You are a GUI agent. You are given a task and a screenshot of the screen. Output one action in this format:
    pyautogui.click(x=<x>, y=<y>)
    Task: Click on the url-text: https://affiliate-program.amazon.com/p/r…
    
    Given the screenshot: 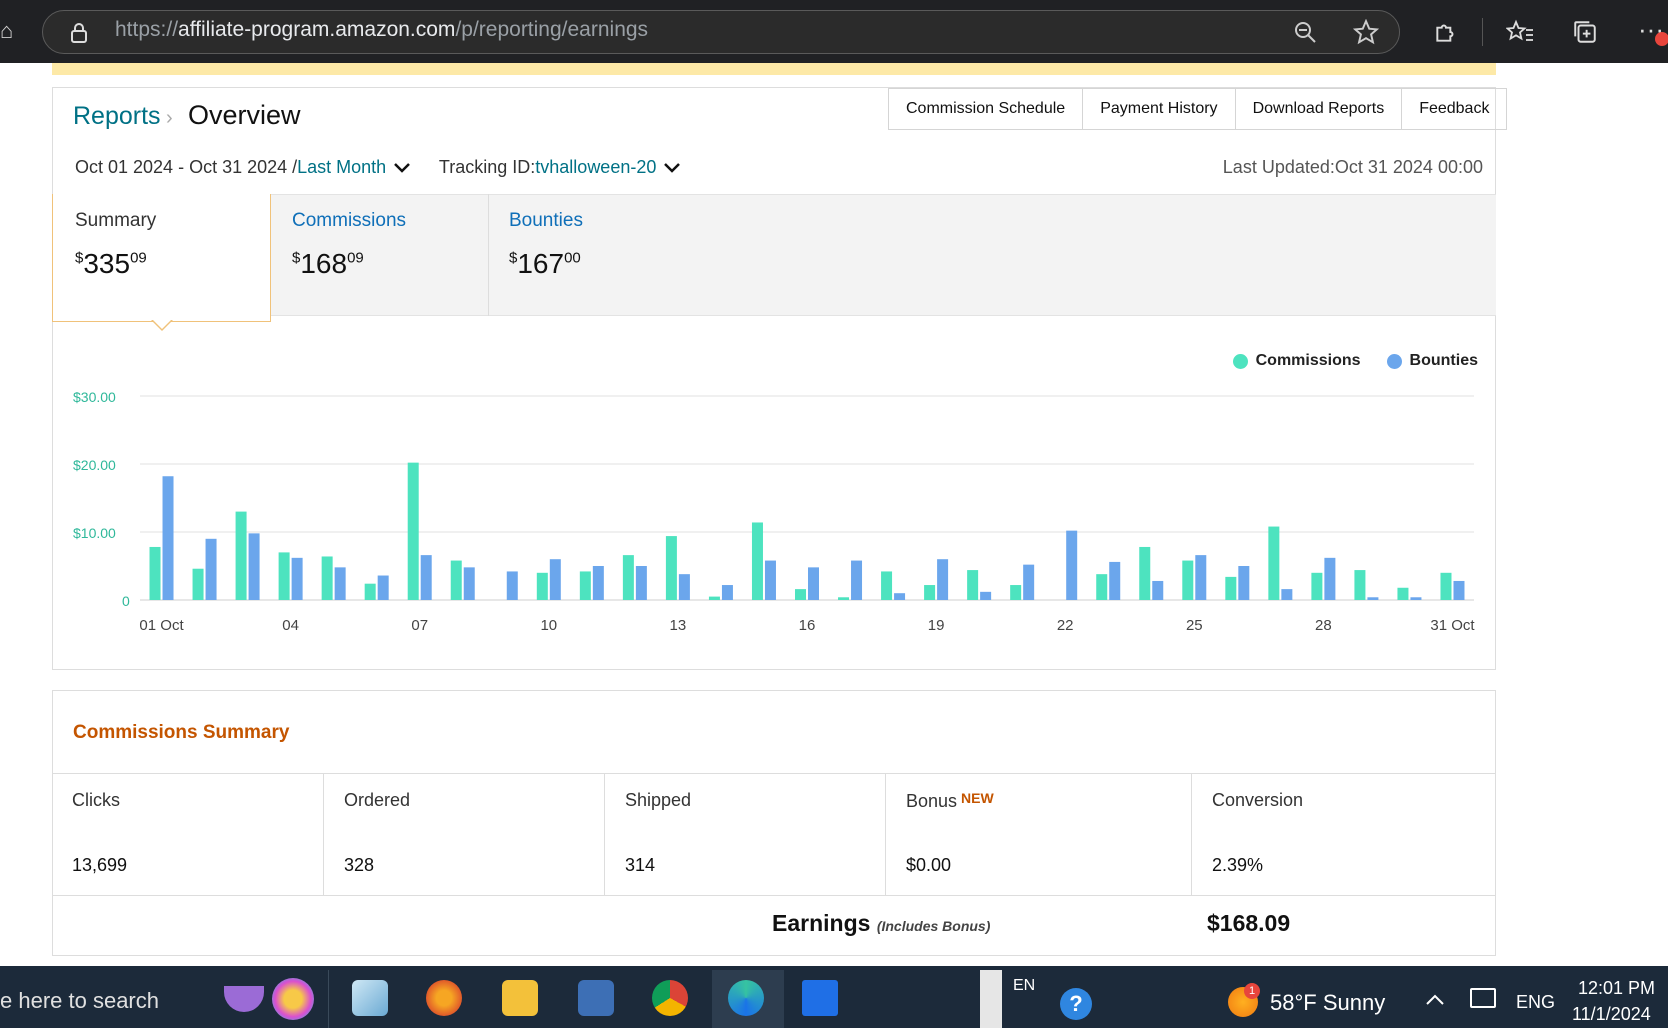 What is the action you would take?
    pyautogui.click(x=381, y=30)
    